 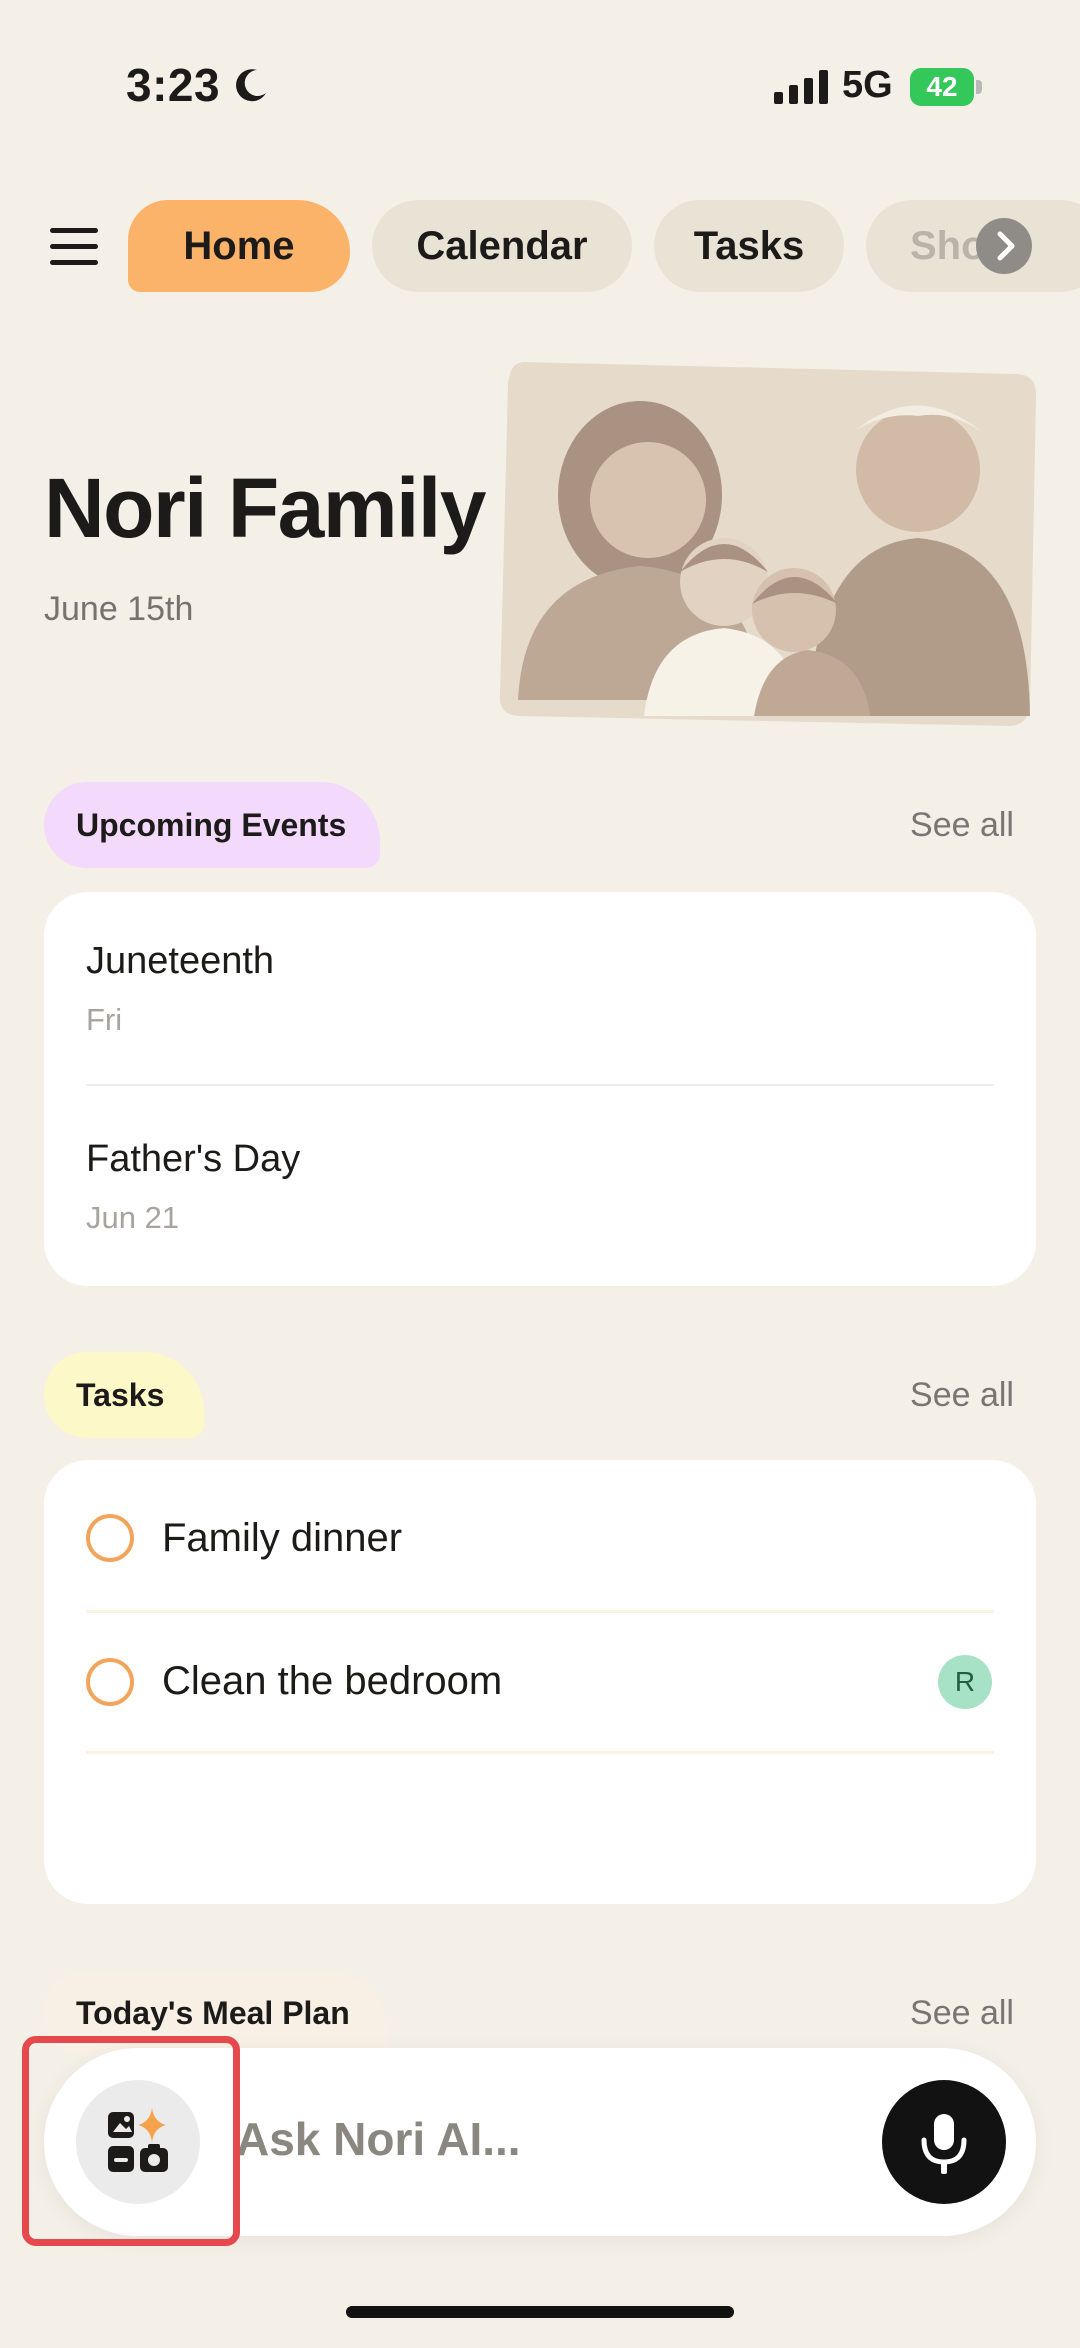 What do you see at coordinates (282, 1538) in the screenshot?
I see `task-title: Family dinner` at bounding box center [282, 1538].